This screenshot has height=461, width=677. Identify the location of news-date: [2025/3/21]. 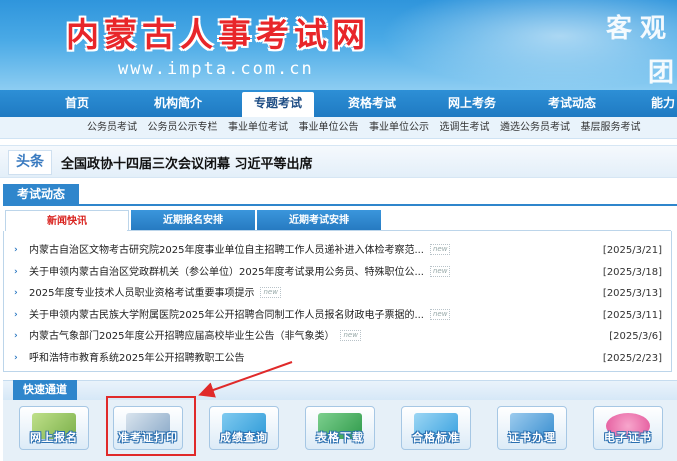
(632, 250).